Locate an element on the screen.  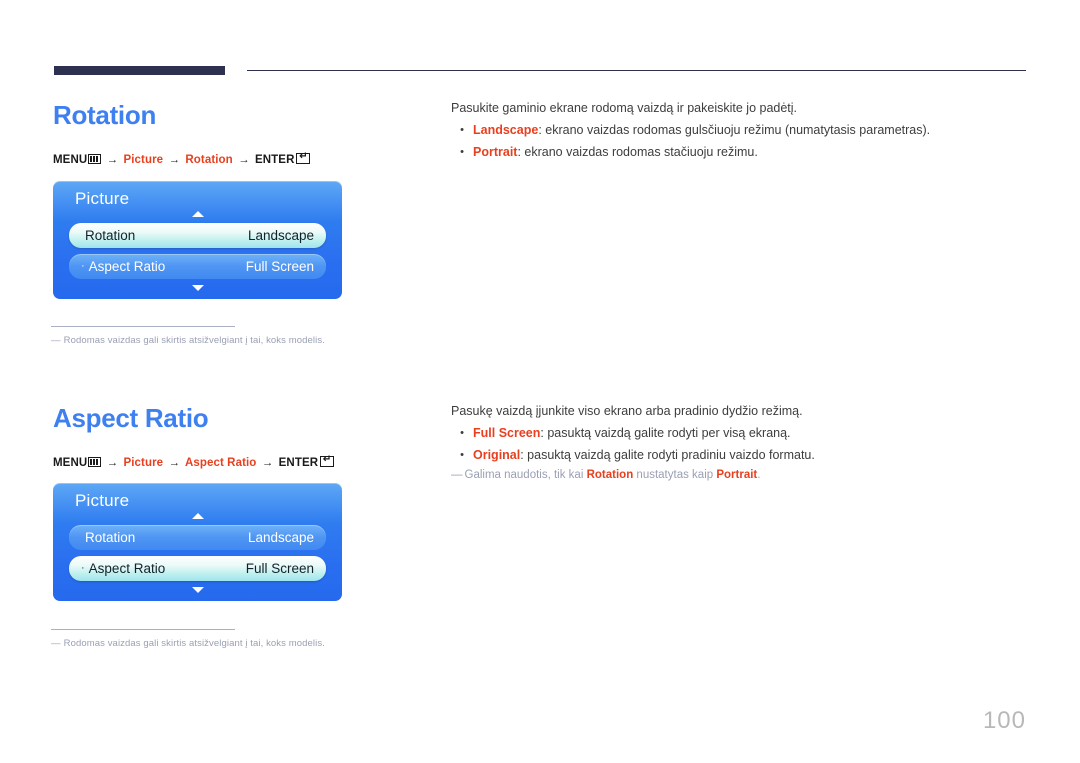
page-number: 100 is located at coordinates (1004, 720).